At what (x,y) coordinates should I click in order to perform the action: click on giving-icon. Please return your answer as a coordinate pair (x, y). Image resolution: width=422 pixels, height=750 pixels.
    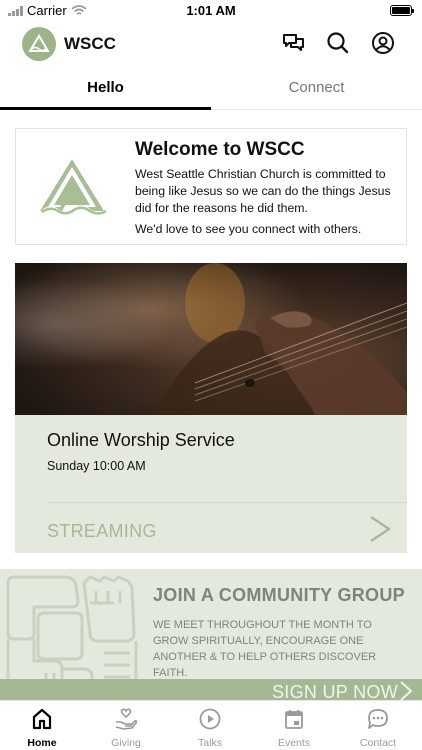
    Looking at the image, I should click on (126, 719).